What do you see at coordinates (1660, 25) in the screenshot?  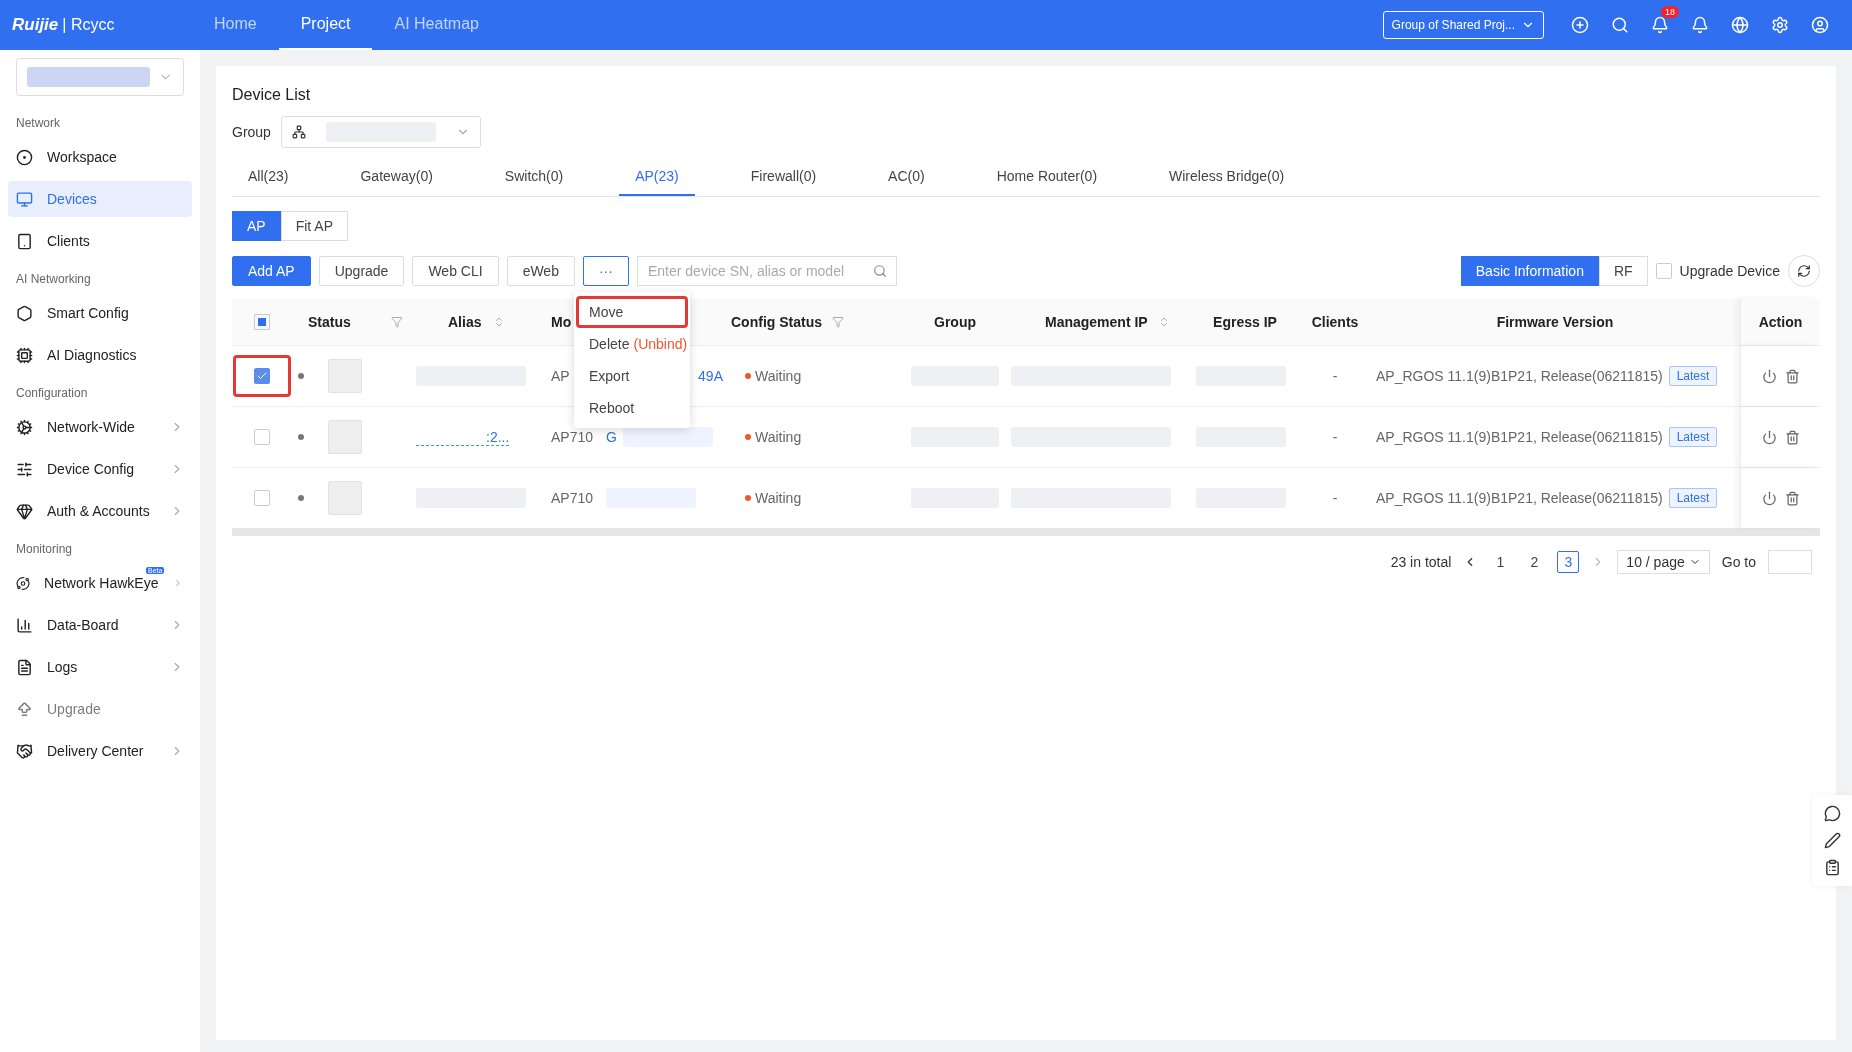 I see `notification-icon` at bounding box center [1660, 25].